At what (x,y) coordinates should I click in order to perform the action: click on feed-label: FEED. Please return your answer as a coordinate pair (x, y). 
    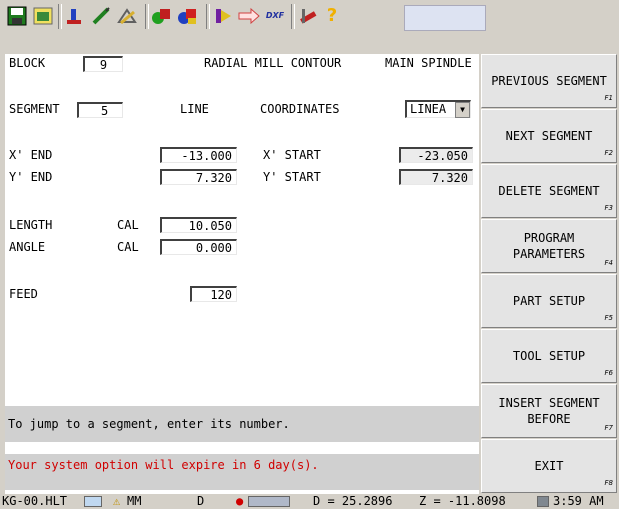
    Looking at the image, I should click on (23, 294).